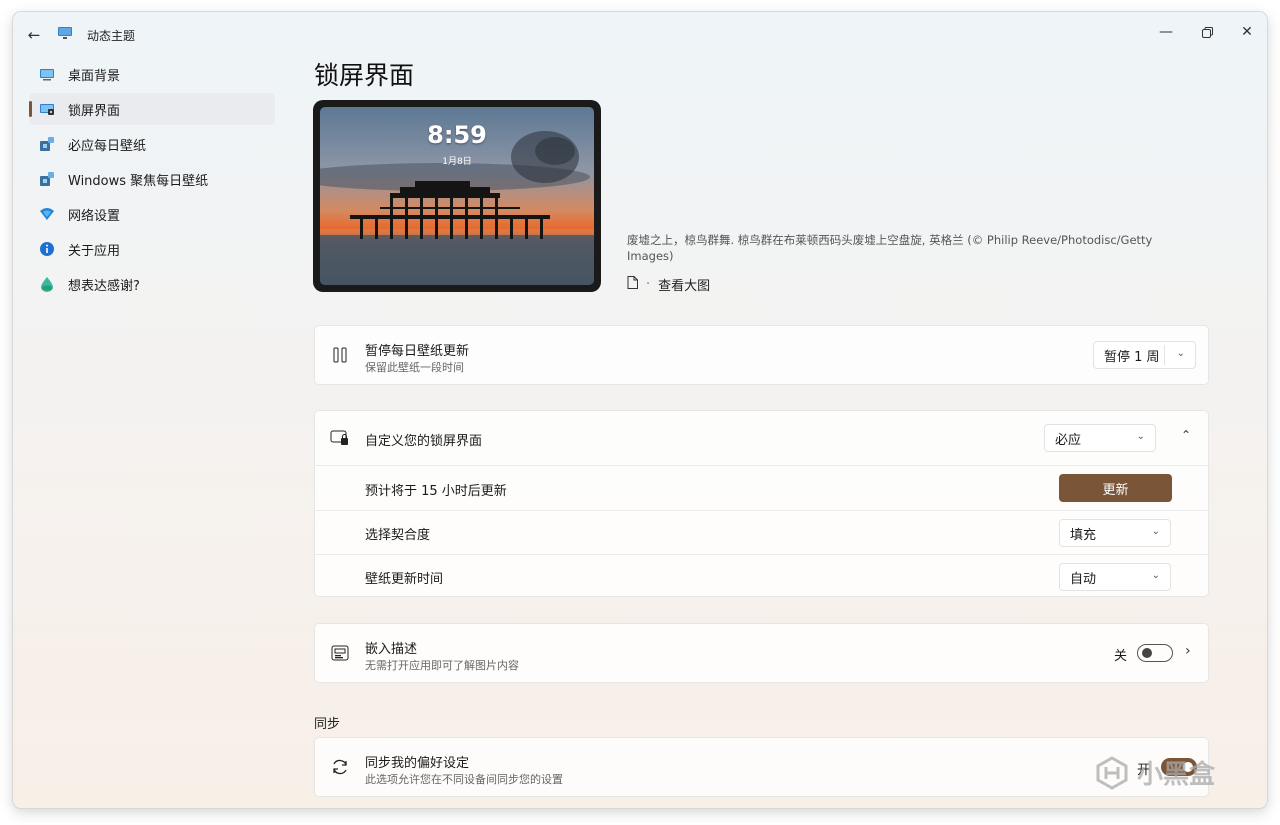 The height and width of the screenshot is (825, 1280). Describe the element at coordinates (152, 214) in the screenshot. I see `sidebar-item-network: 网络设置` at that location.